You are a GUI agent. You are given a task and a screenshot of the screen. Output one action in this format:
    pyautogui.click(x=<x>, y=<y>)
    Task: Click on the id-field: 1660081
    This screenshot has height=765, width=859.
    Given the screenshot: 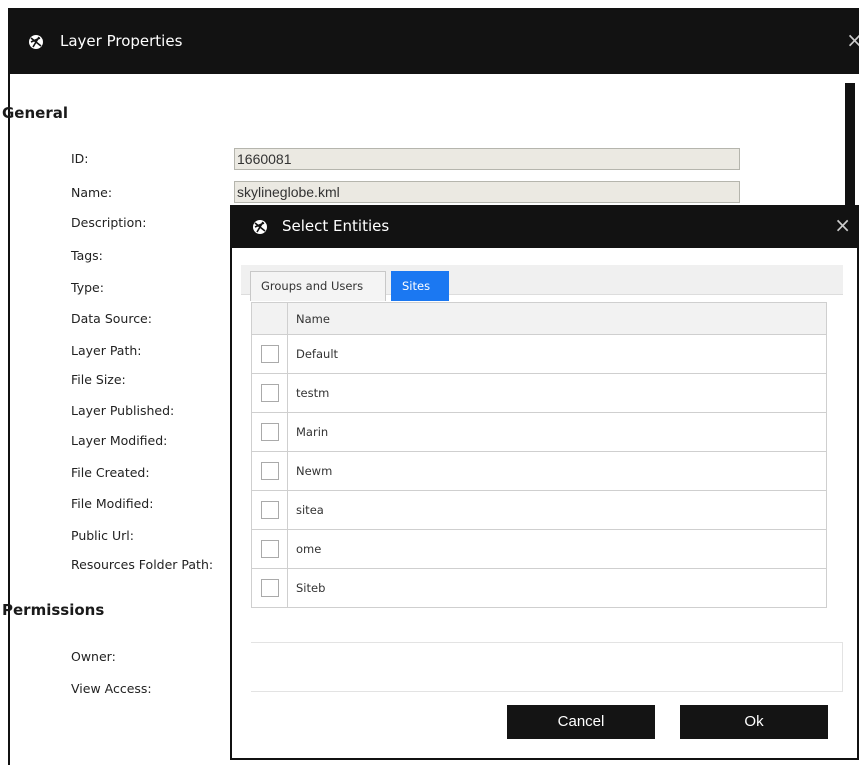 What is the action you would take?
    pyautogui.click(x=487, y=159)
    